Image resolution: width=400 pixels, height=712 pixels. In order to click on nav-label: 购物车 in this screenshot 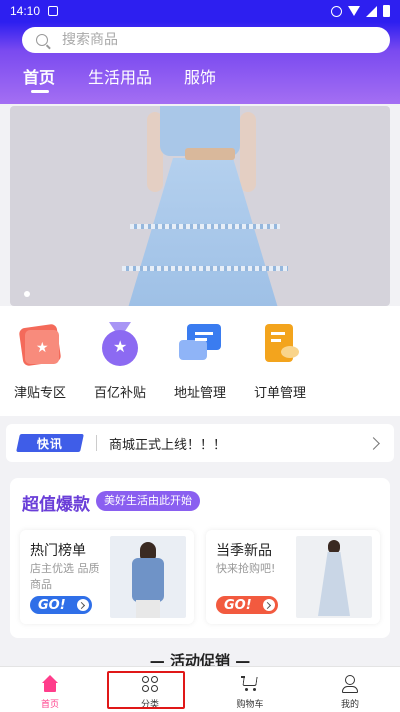, I will do `click(250, 705)`.